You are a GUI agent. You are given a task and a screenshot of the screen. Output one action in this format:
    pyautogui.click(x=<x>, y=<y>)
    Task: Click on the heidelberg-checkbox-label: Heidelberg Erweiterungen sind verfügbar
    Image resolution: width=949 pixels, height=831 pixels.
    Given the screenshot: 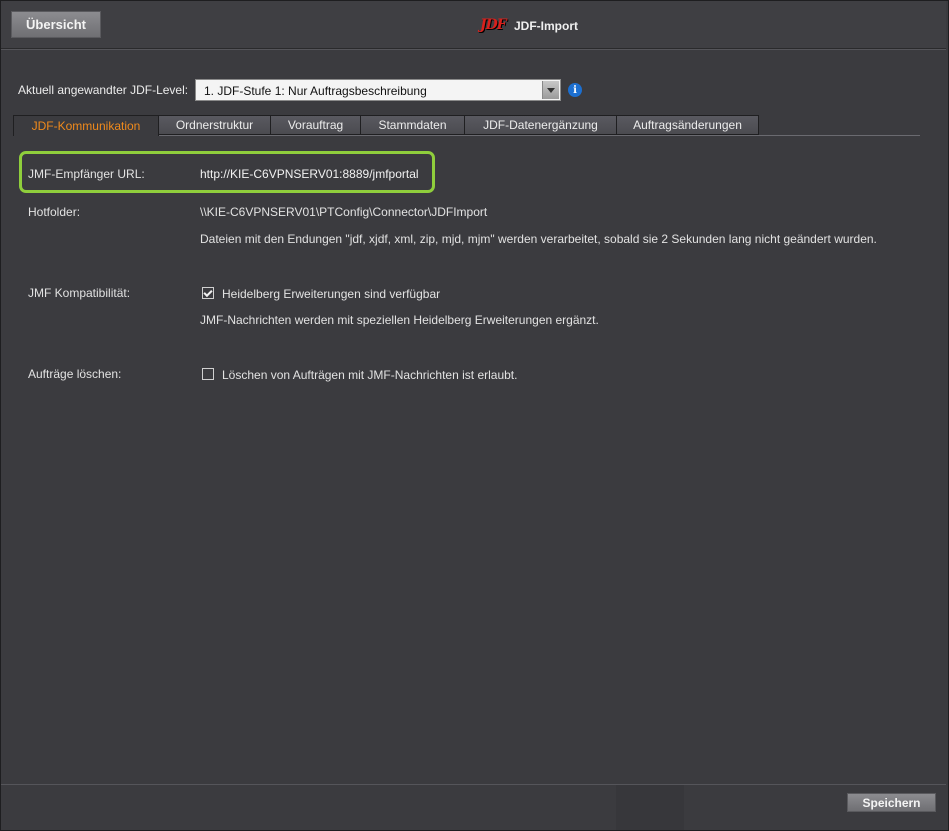 What is the action you would take?
    pyautogui.click(x=331, y=294)
    